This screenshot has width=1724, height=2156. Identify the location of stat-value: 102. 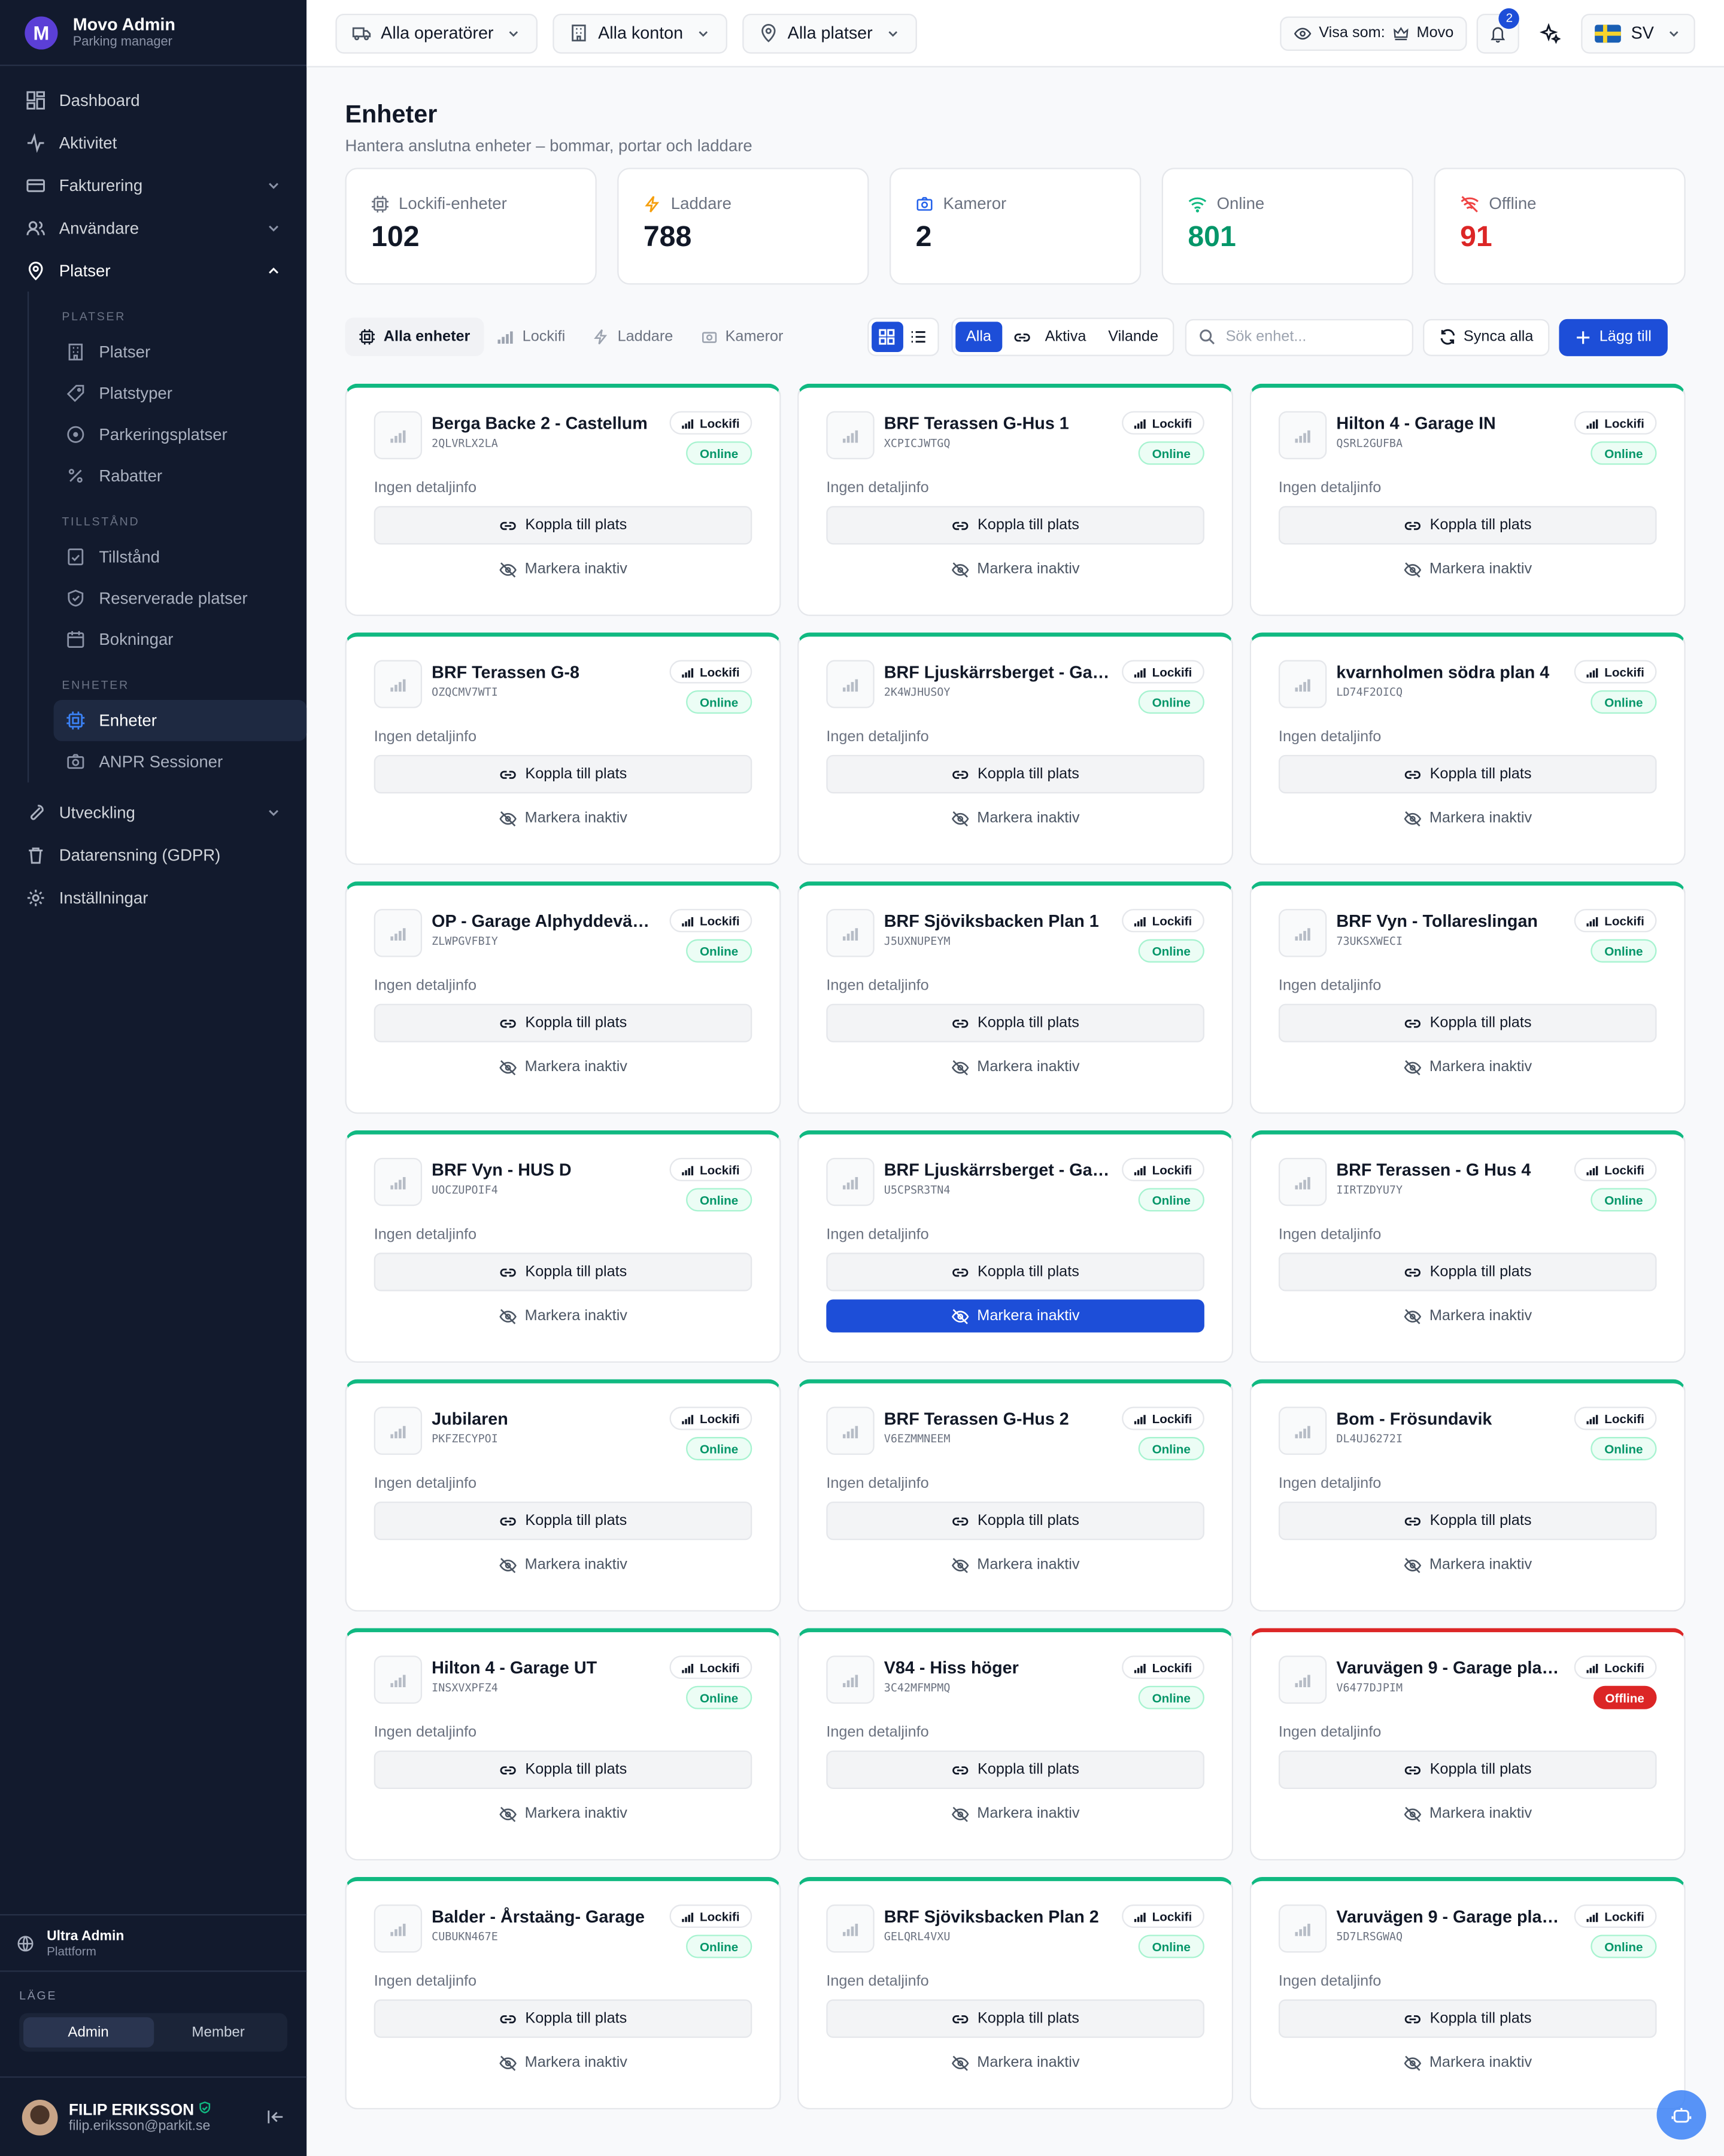
(395, 237).